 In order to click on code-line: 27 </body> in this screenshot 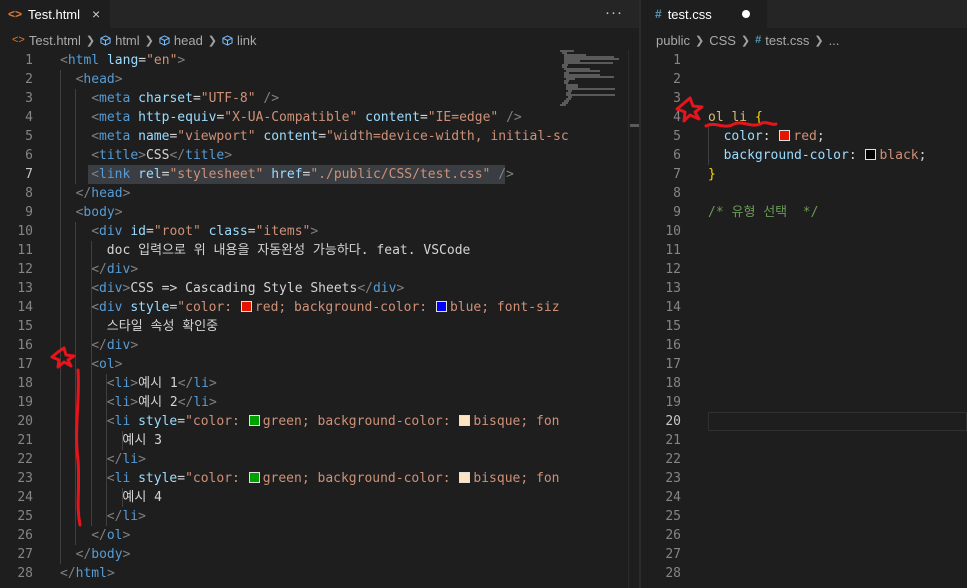, I will do `click(319, 554)`.